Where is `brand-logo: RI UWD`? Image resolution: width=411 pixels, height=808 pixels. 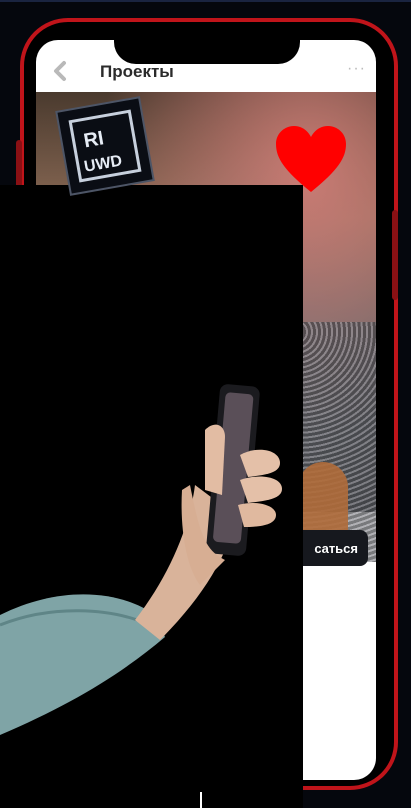
brand-logo: RI UWD is located at coordinates (105, 146).